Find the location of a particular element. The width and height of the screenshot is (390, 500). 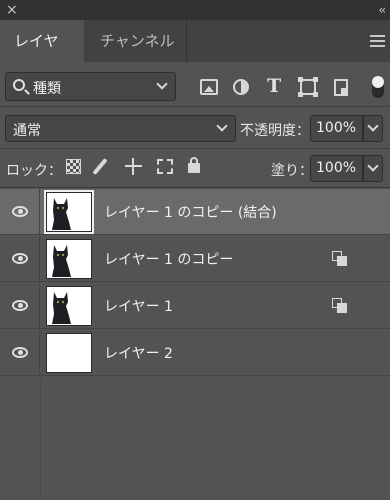

panel-menu-icon is located at coordinates (377, 41).